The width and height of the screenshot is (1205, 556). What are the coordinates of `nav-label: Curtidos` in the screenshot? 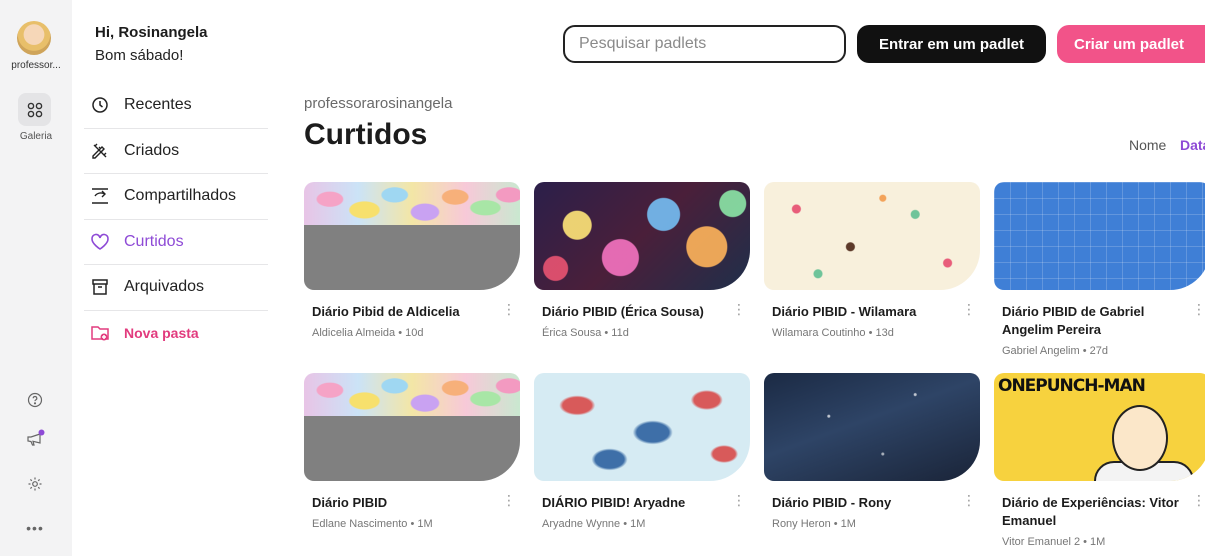 It's located at (154, 241).